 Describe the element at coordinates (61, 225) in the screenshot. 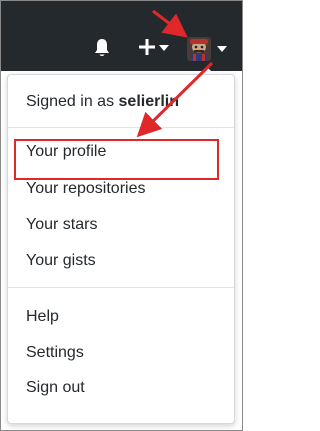

I see `menu-item-your-stars: Your stars` at that location.